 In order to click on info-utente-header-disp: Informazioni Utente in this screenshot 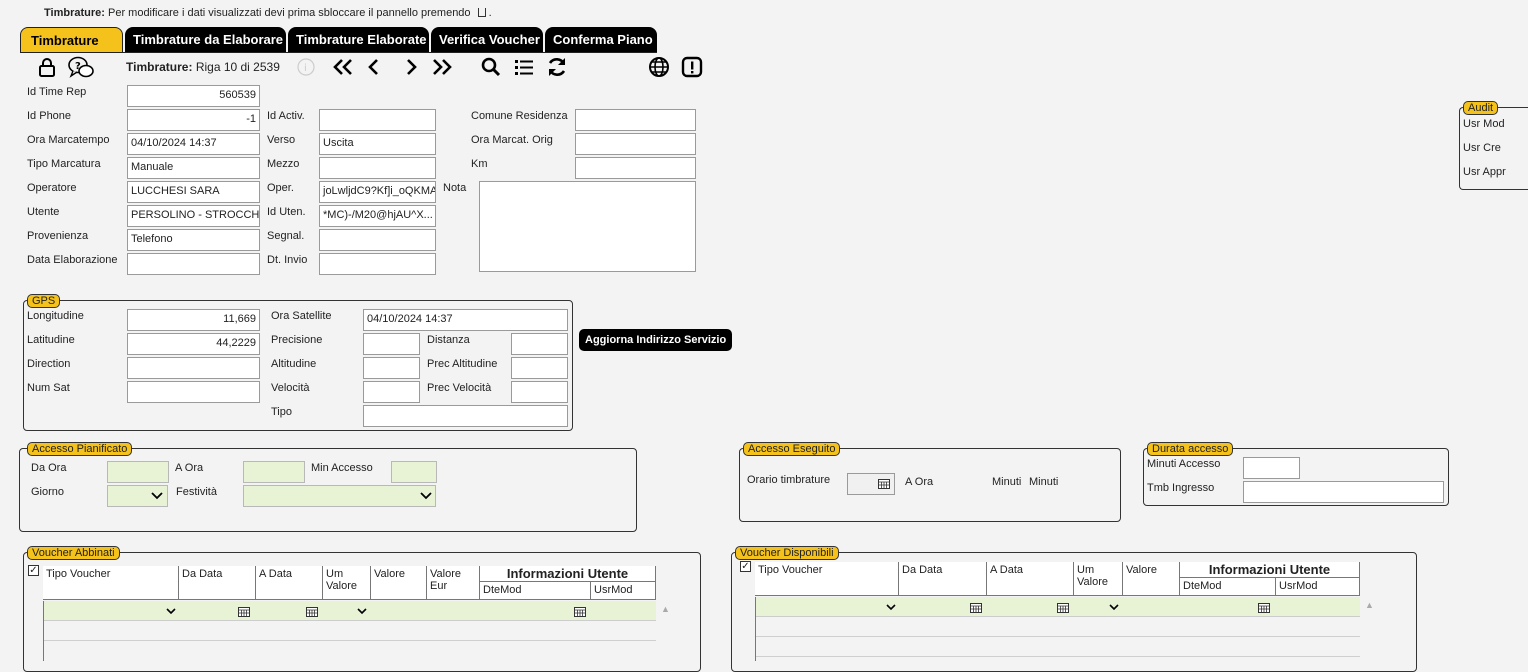, I will do `click(1270, 570)`.